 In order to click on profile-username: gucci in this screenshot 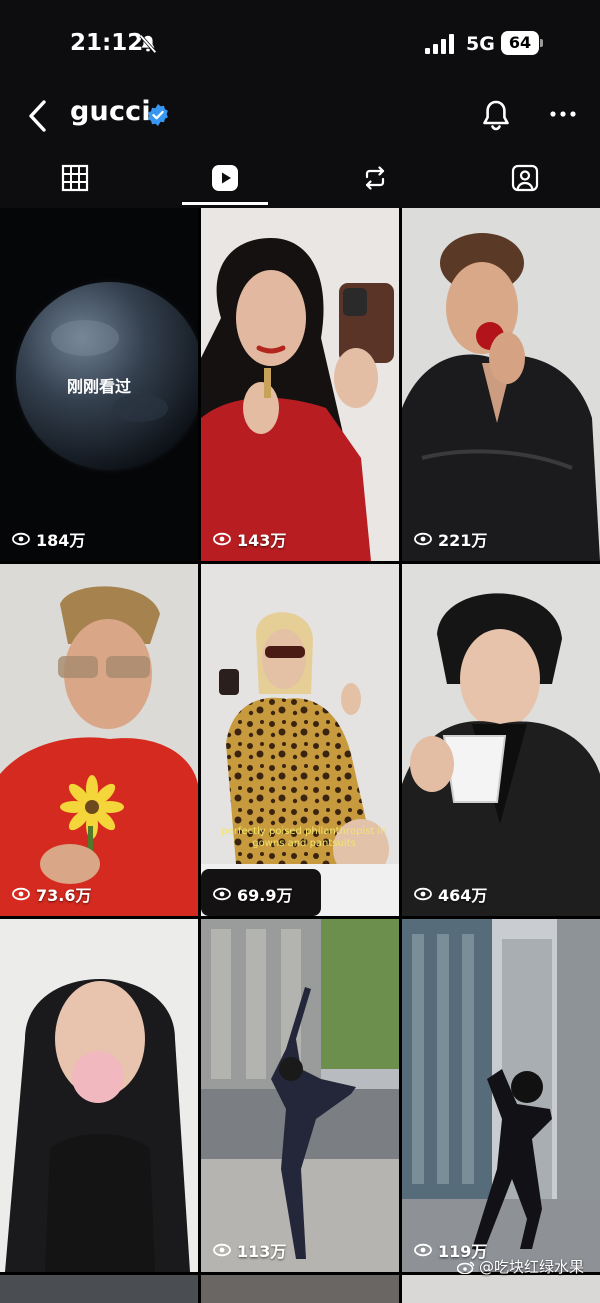, I will do `click(110, 111)`.